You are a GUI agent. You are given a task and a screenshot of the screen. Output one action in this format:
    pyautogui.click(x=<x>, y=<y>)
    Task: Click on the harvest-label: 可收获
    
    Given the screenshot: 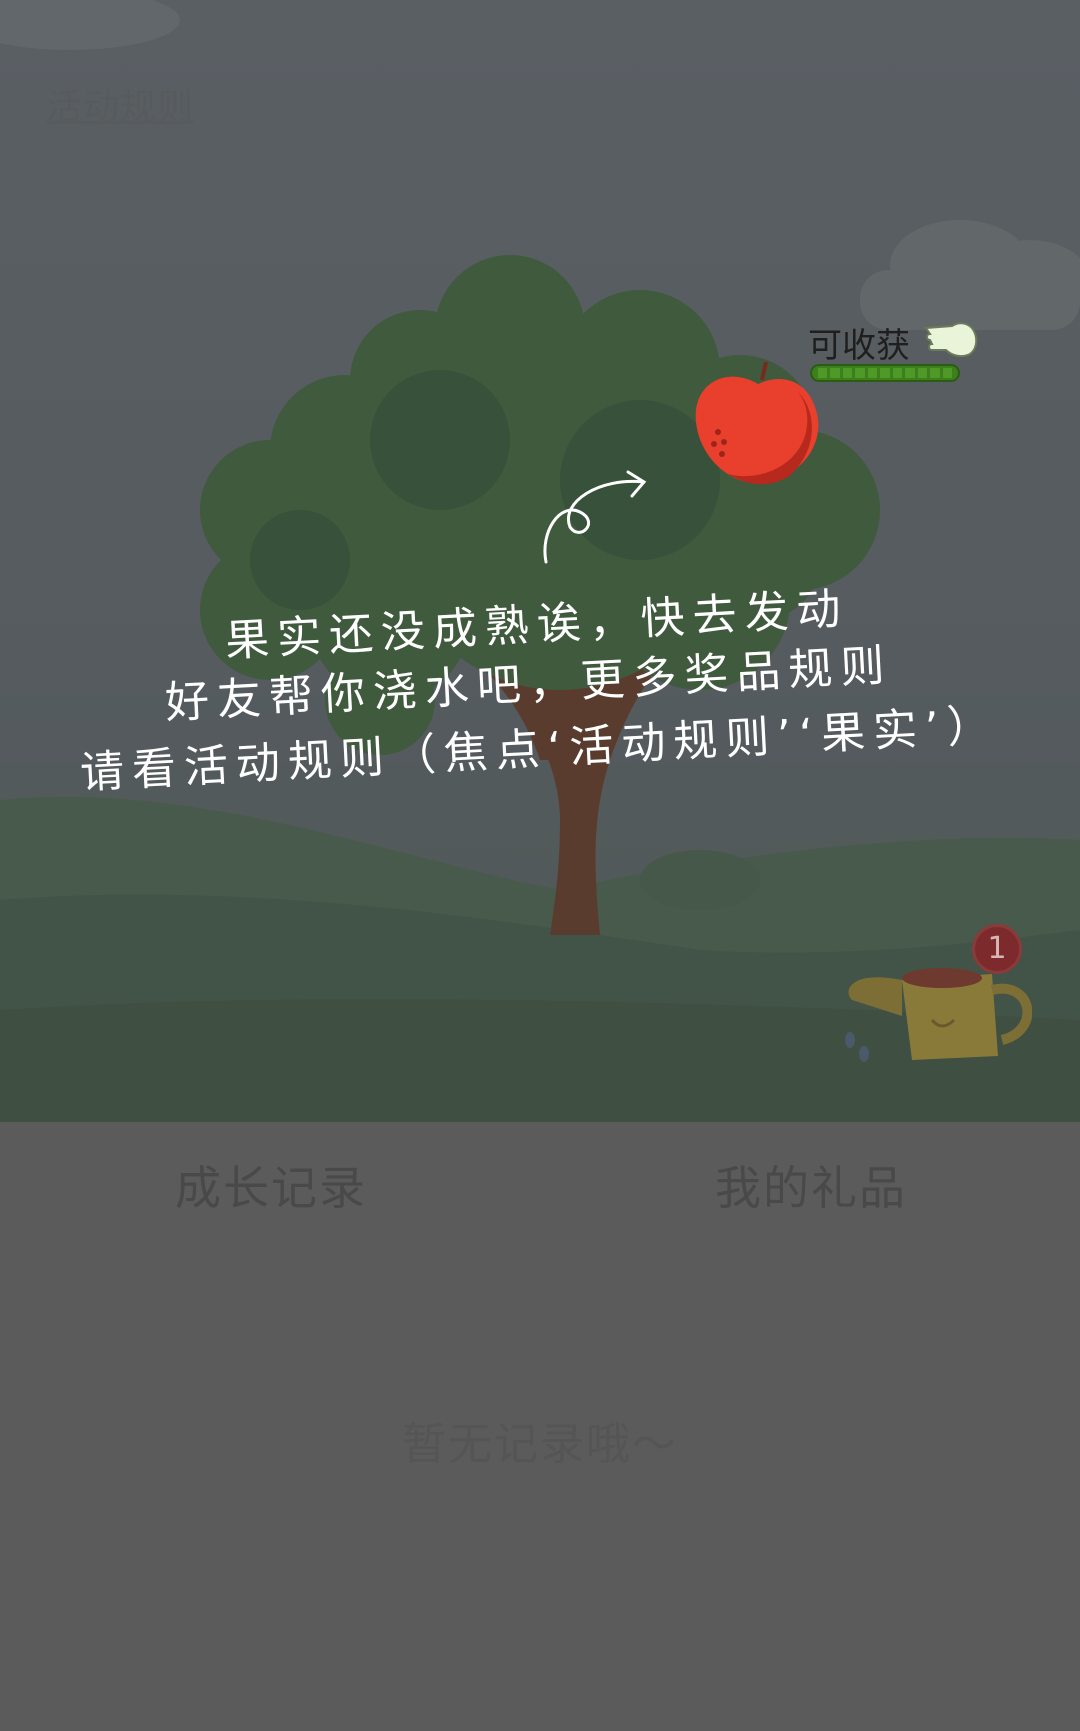 What is the action you would take?
    pyautogui.click(x=859, y=346)
    